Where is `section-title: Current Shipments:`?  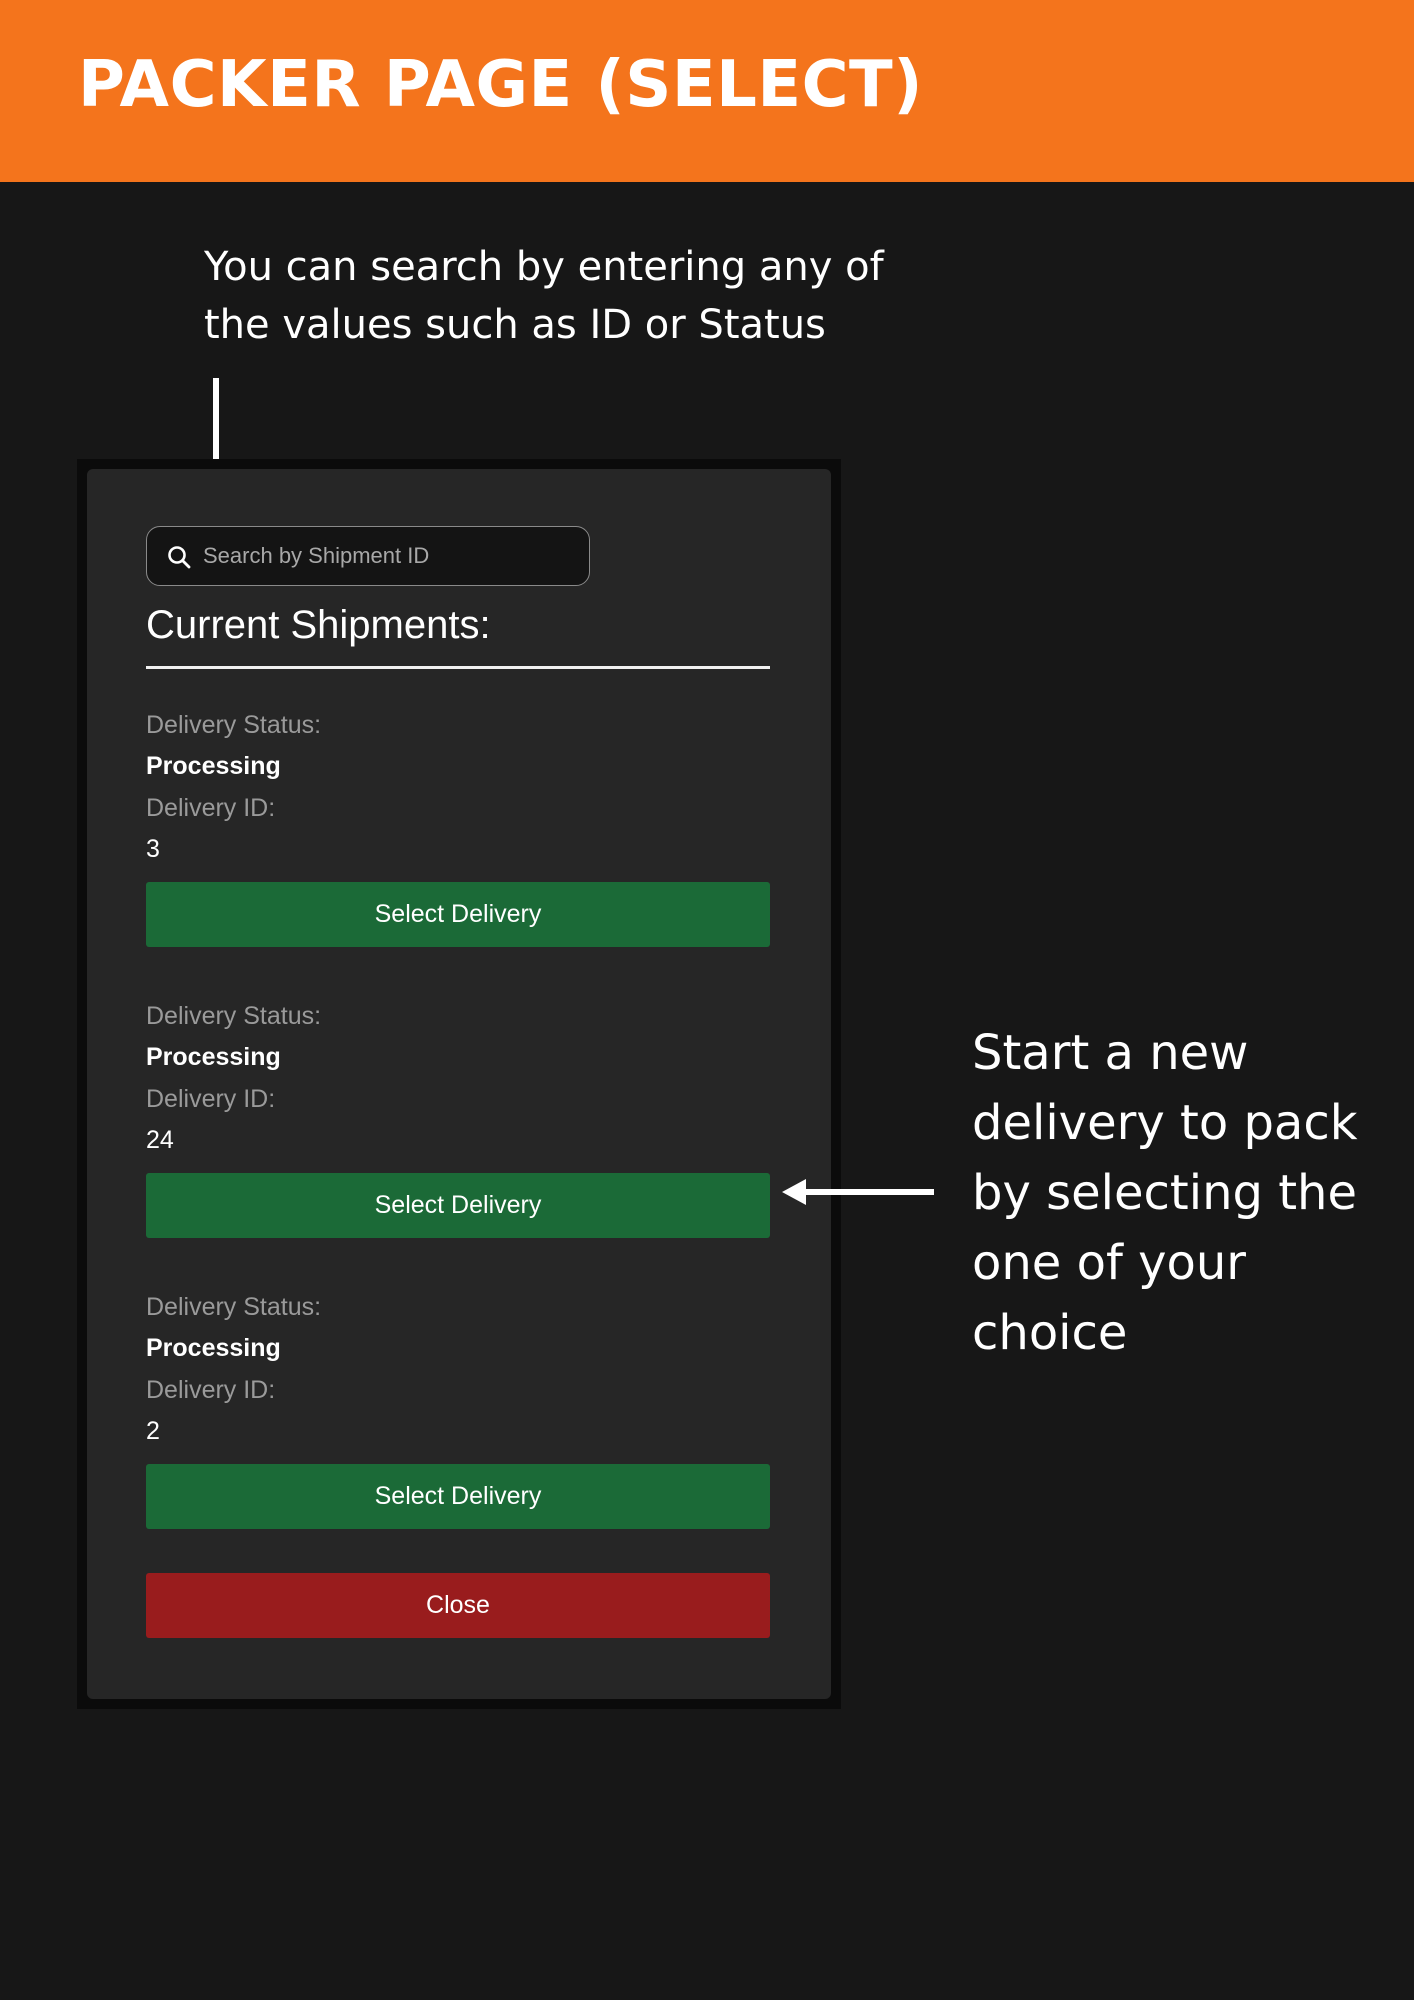
section-title: Current Shipments: is located at coordinates (318, 625).